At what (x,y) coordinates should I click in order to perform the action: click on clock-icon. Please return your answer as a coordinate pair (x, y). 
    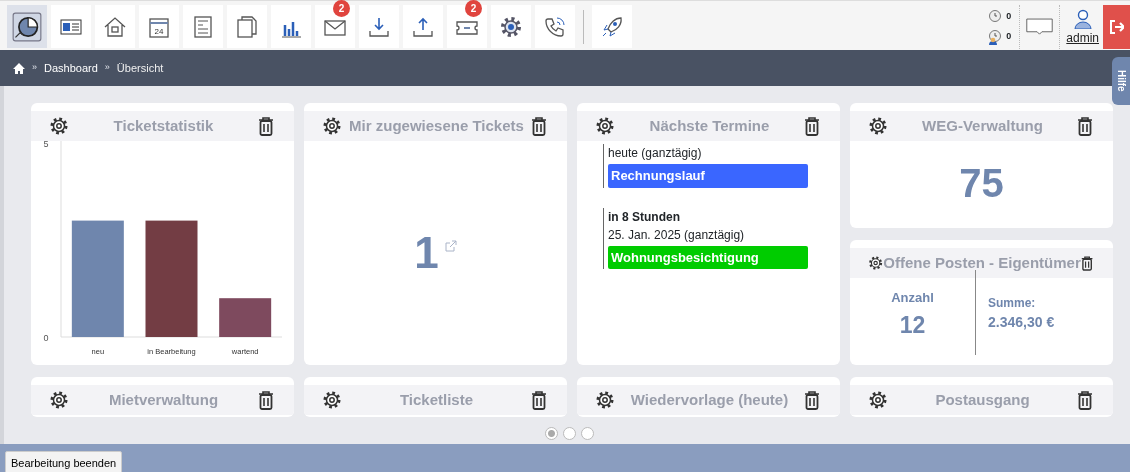
    Looking at the image, I should click on (994, 17).